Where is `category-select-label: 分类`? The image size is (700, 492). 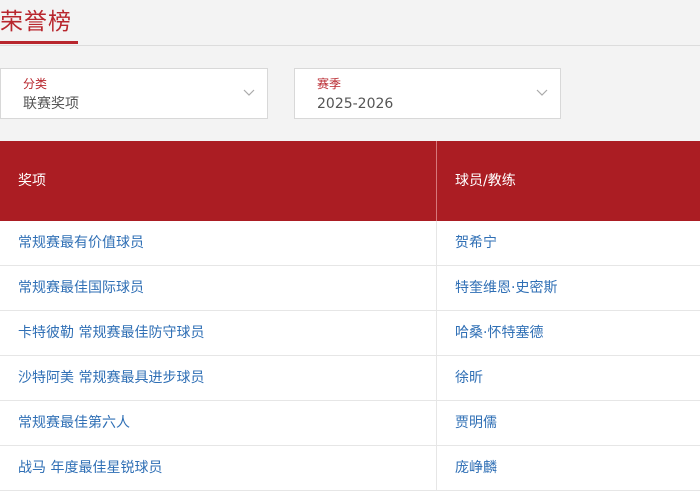
category-select-label: 分类 is located at coordinates (35, 84).